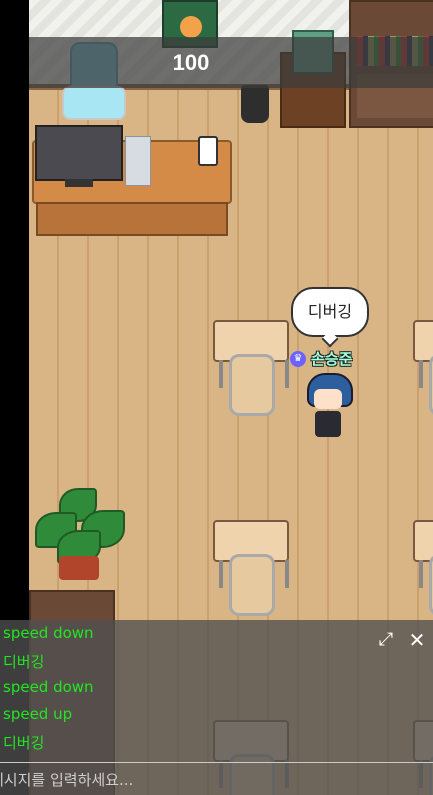 This screenshot has height=795, width=433. Describe the element at coordinates (417, 640) in the screenshot. I see `close-icon: ✕` at that location.